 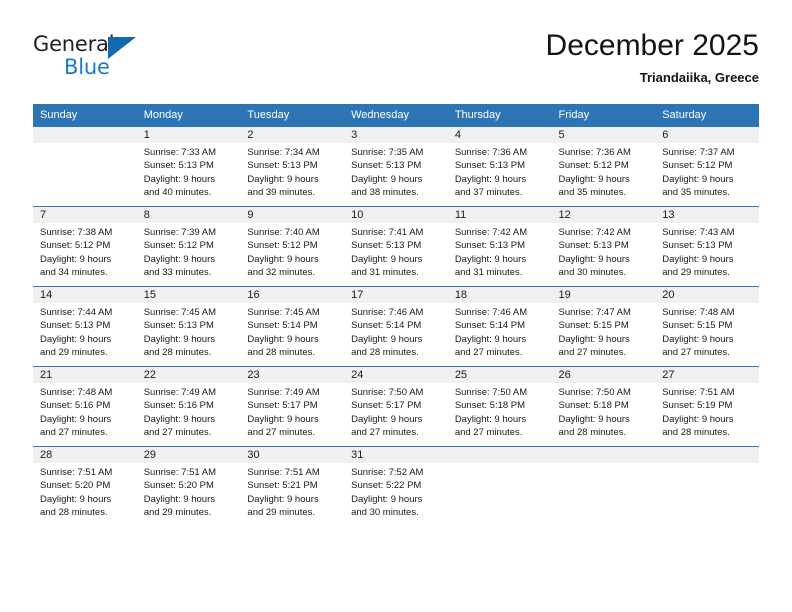 I want to click on day-number: 24, so click(x=396, y=375).